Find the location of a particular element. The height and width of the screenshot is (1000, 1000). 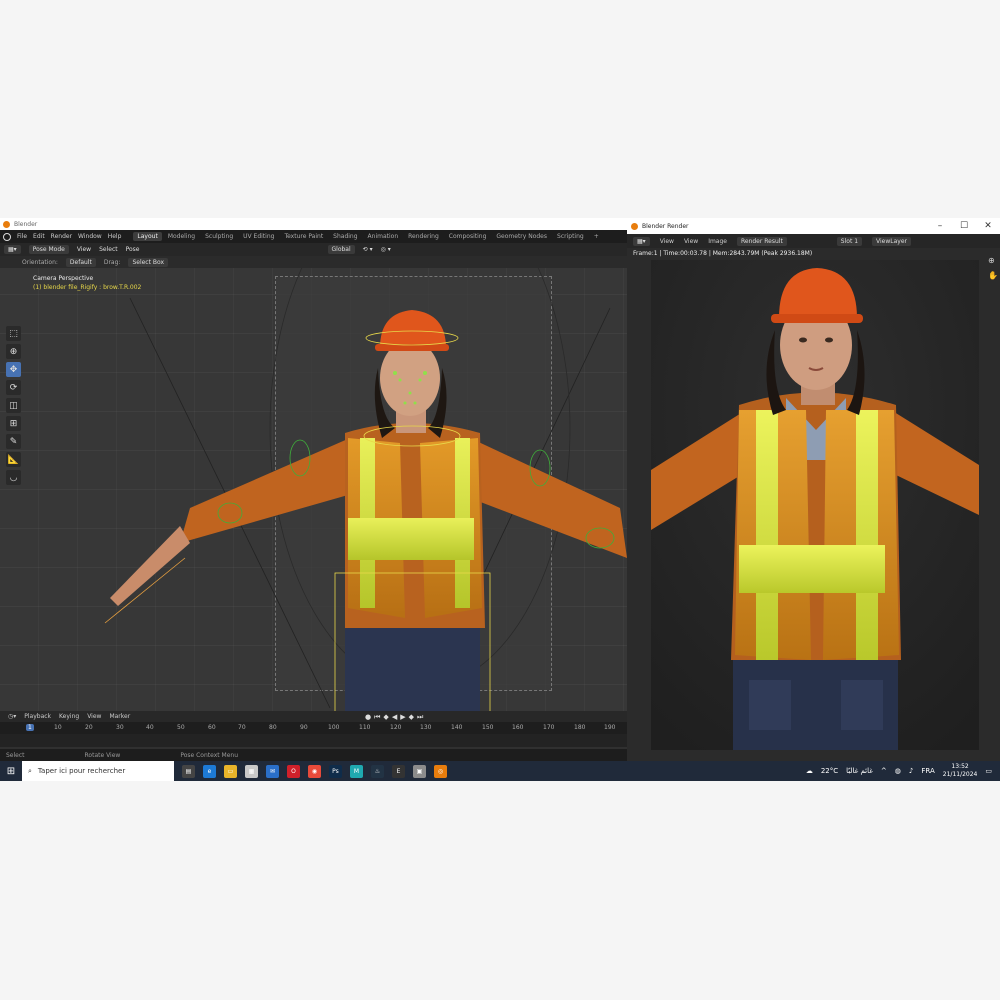

current-frame: 1 is located at coordinates (30, 727).